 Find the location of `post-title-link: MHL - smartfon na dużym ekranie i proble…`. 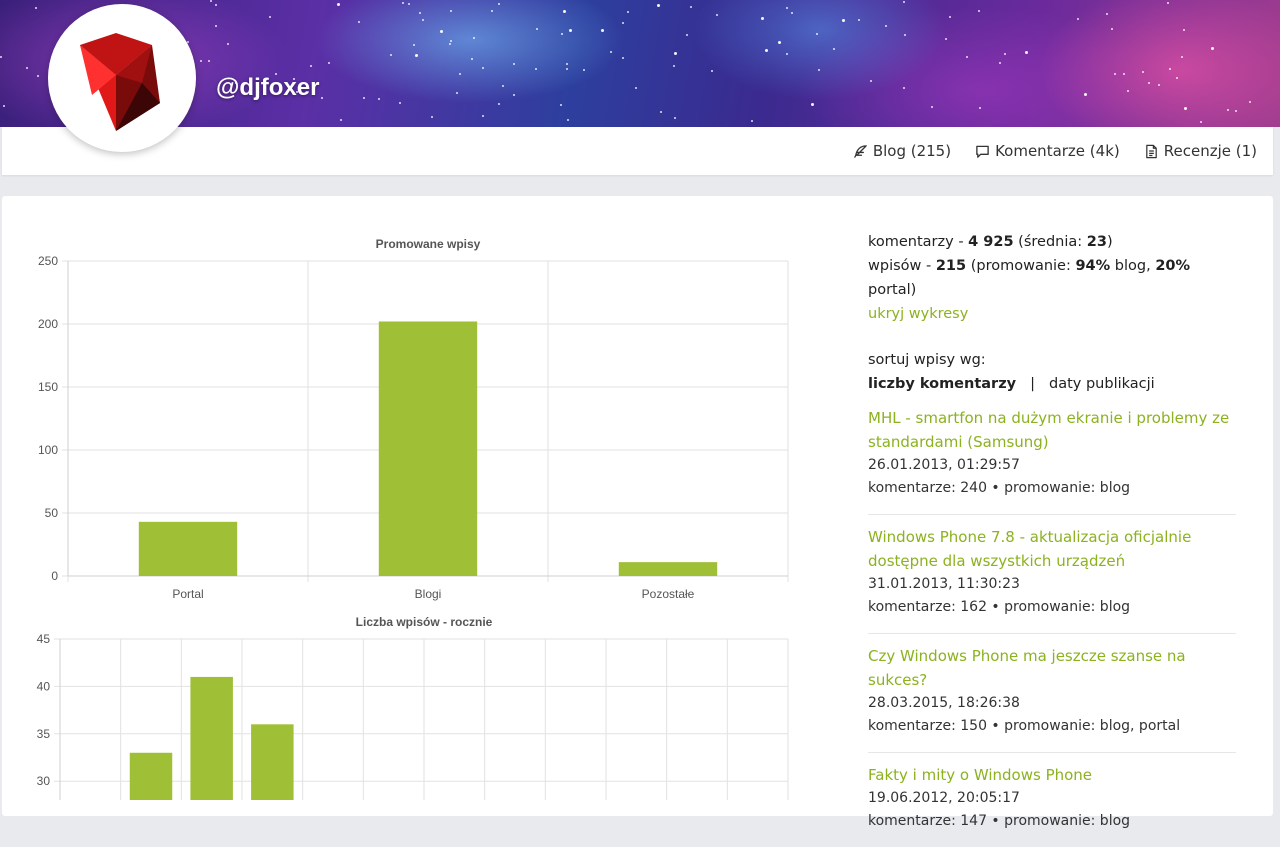

post-title-link: MHL - smartfon na dużym ekranie i proble… is located at coordinates (1052, 430).